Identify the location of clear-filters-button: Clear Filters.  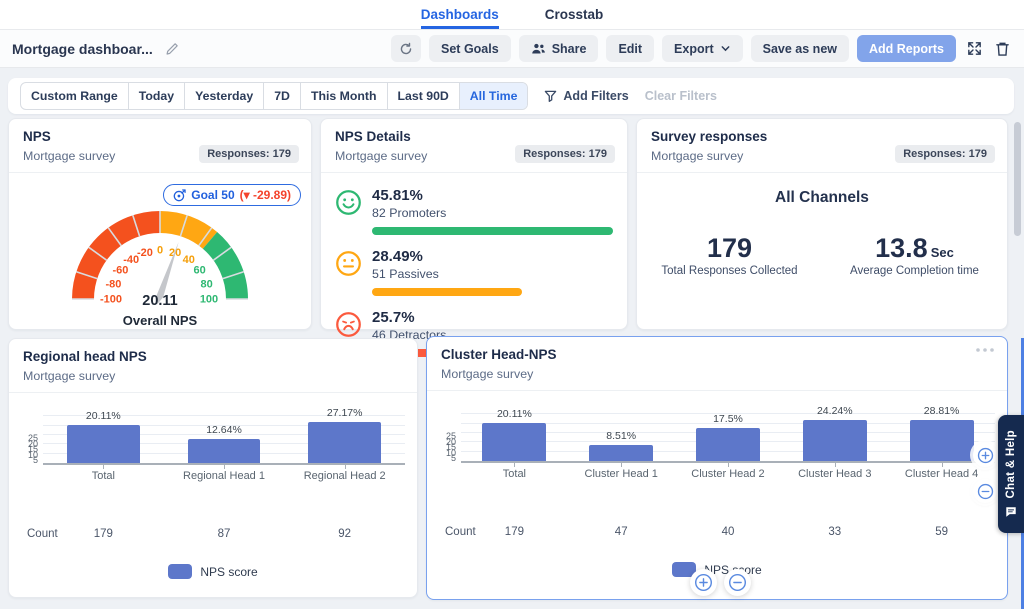
(681, 96).